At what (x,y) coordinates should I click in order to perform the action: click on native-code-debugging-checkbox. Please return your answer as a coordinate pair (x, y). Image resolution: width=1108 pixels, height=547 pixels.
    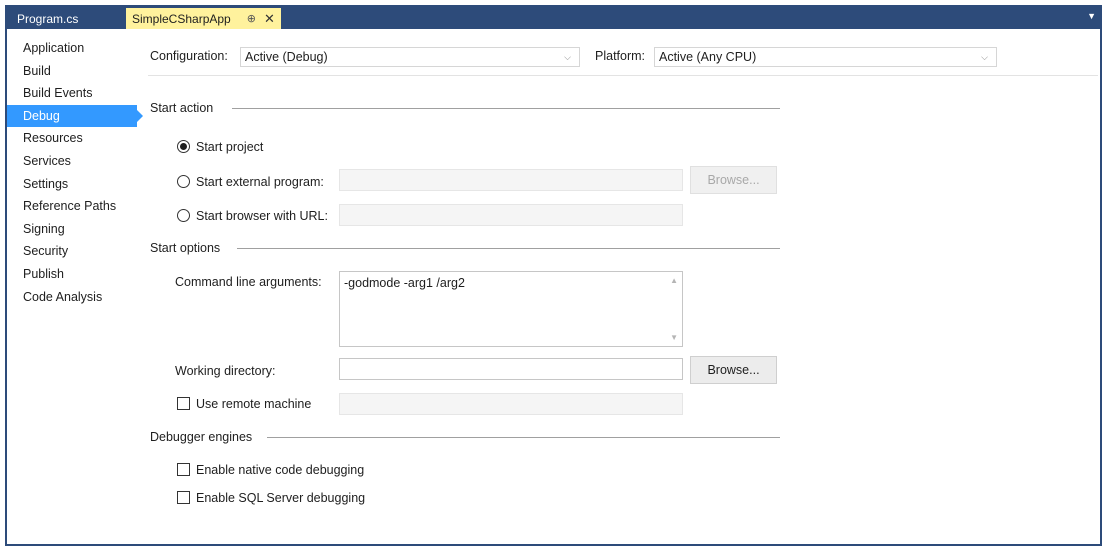
    Looking at the image, I should click on (183, 469).